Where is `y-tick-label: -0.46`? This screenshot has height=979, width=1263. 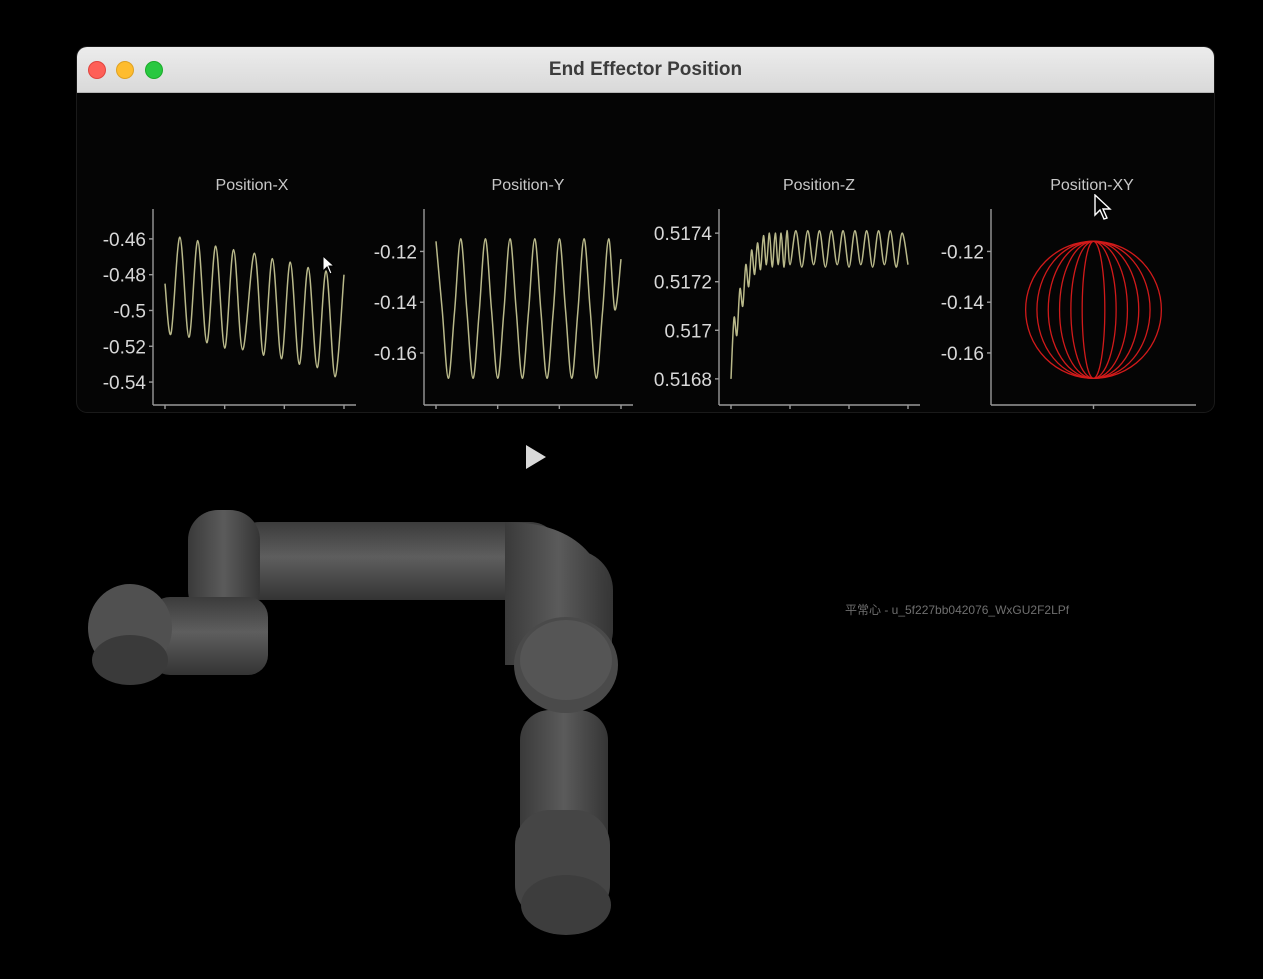
y-tick-label: -0.46 is located at coordinates (124, 240).